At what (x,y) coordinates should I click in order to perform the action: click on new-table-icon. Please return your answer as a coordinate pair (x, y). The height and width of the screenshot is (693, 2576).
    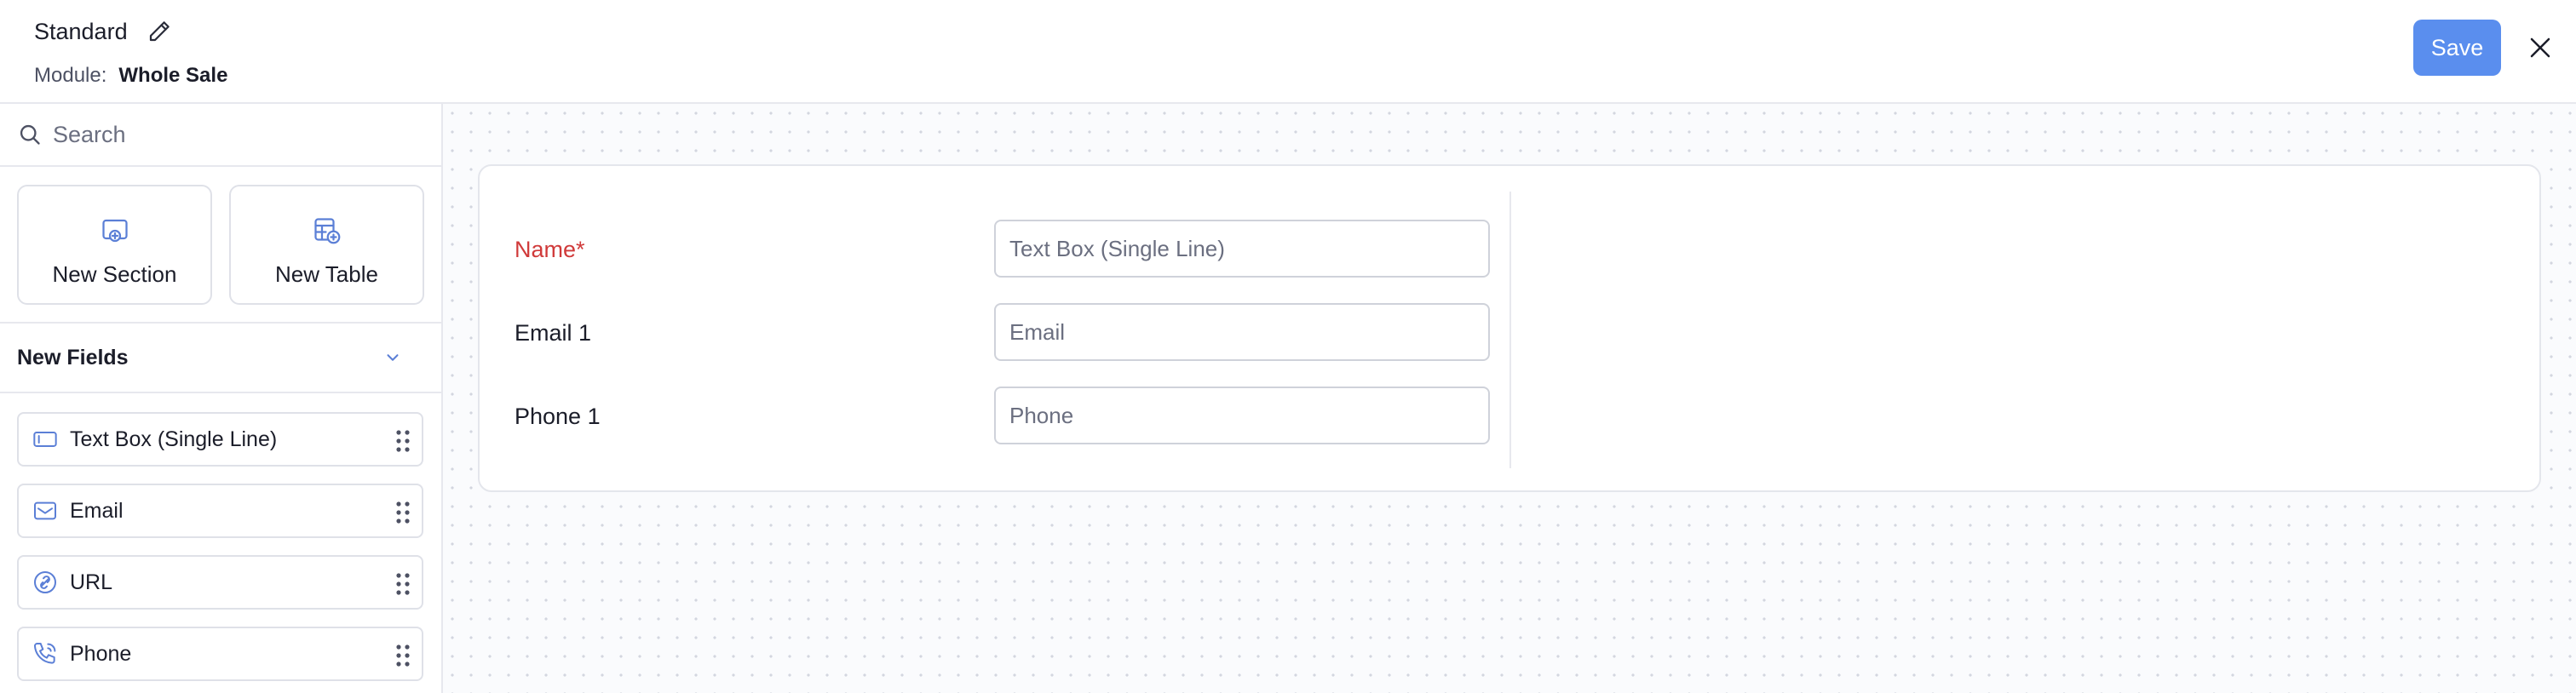
    Looking at the image, I should click on (327, 231).